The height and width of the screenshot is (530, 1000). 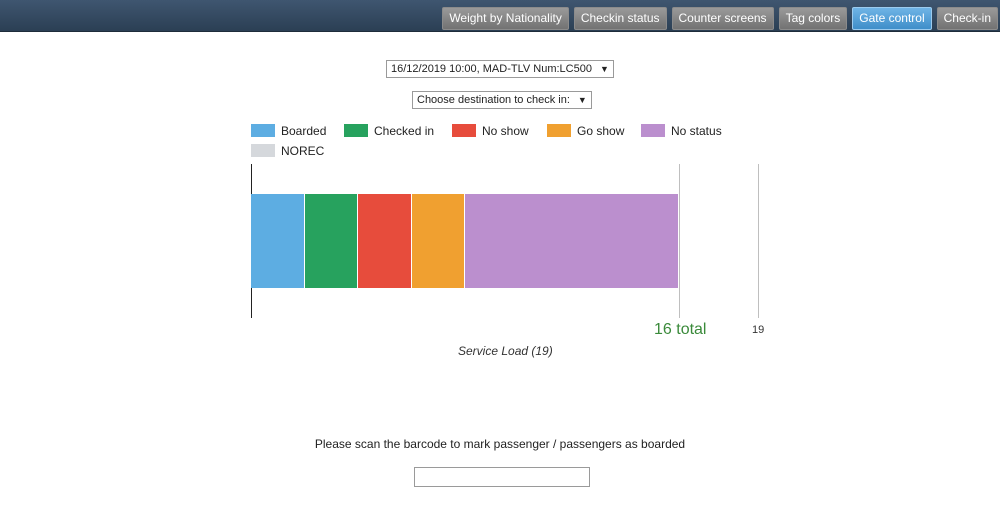 I want to click on barcode-input, so click(x=502, y=477).